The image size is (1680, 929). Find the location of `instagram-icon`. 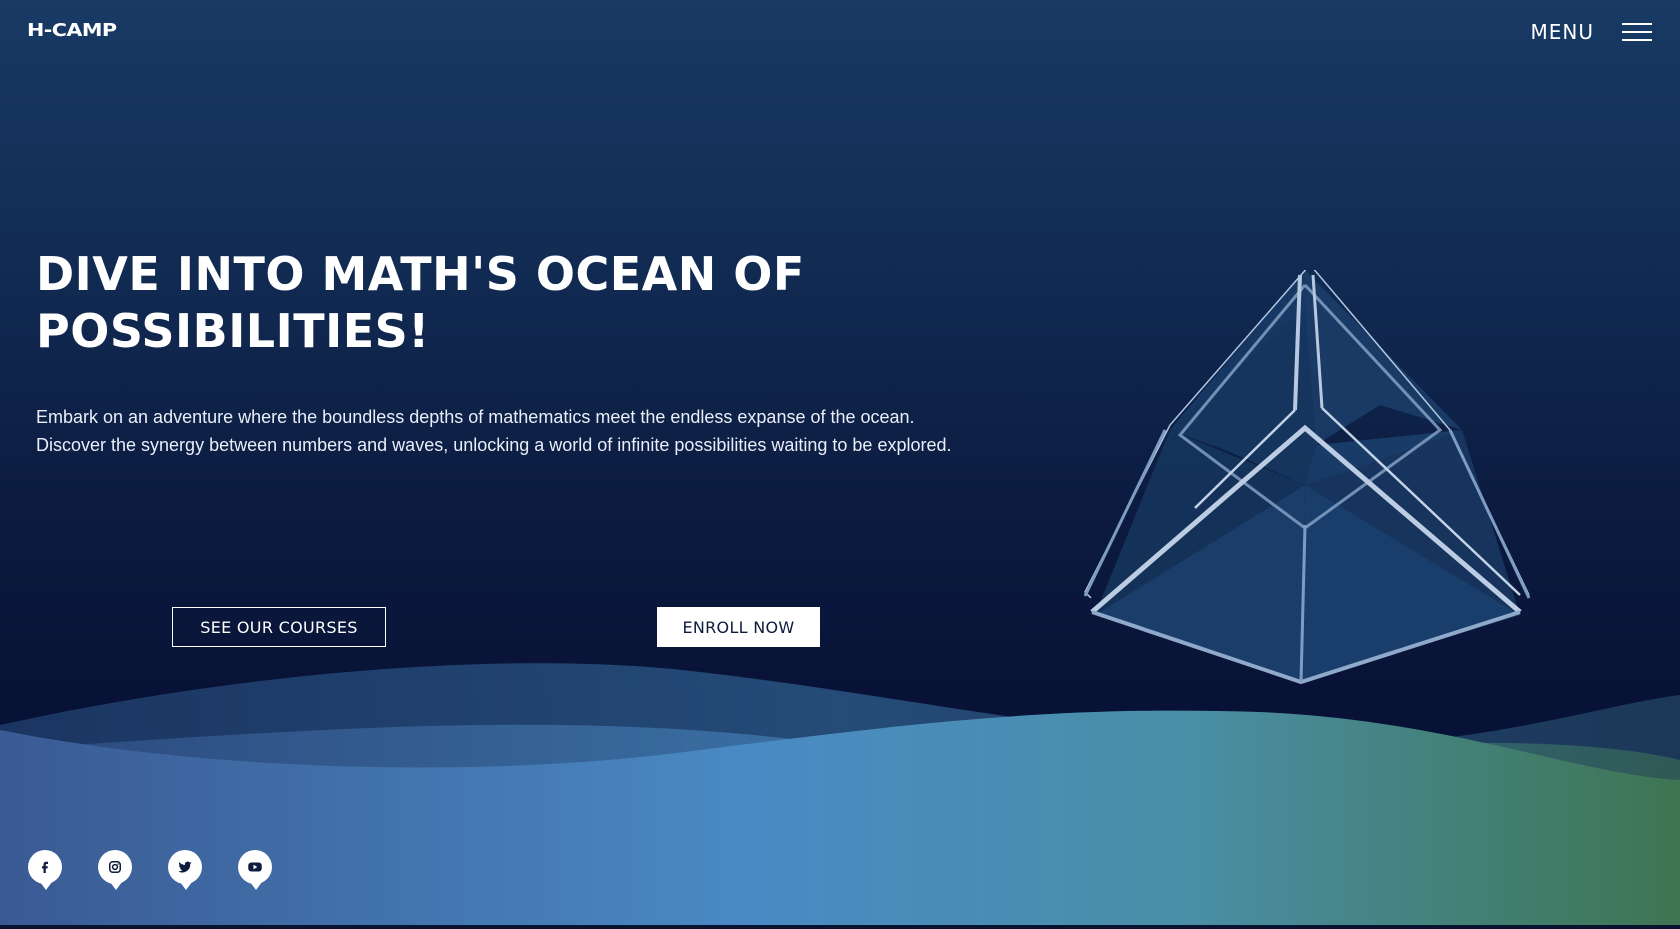

instagram-icon is located at coordinates (115, 870).